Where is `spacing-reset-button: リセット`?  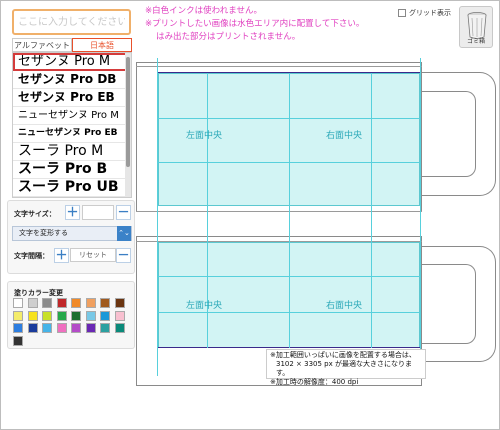 spacing-reset-button: リセット is located at coordinates (93, 255).